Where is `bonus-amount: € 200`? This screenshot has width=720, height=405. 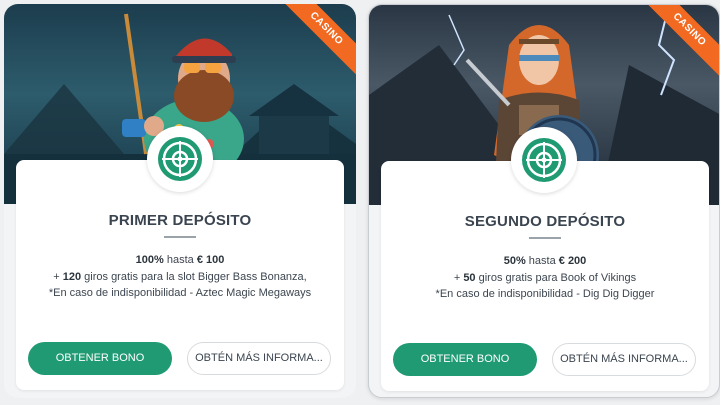
bonus-amount: € 200 is located at coordinates (572, 261).